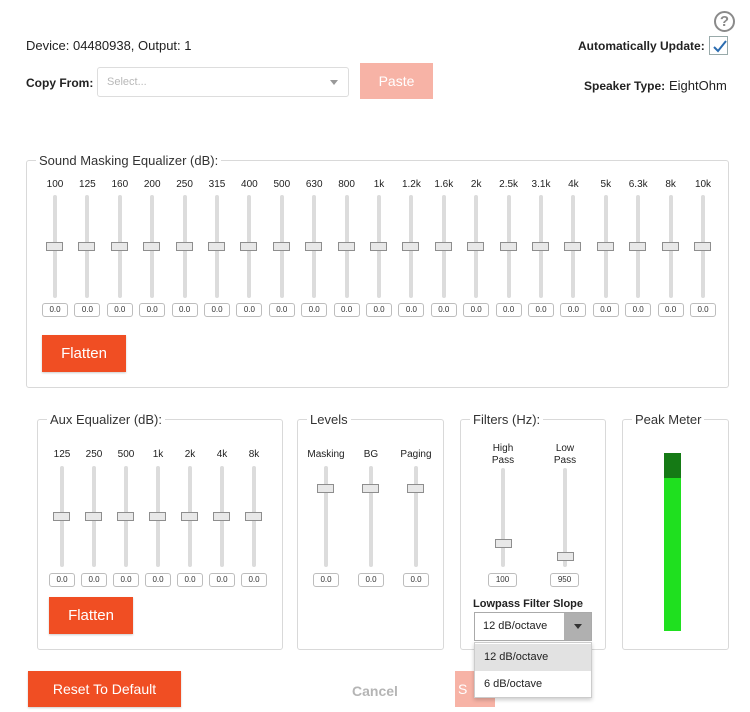  Describe the element at coordinates (503, 454) in the screenshot. I see `high-pass-label: High Pass` at that location.